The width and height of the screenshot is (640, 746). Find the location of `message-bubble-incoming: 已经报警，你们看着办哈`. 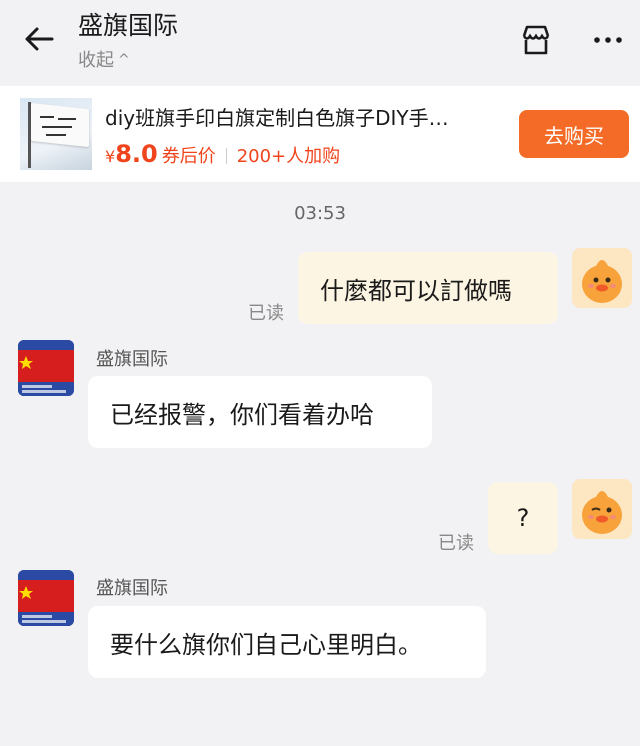

message-bubble-incoming: 已经报警，你们看着办哈 is located at coordinates (260, 412).